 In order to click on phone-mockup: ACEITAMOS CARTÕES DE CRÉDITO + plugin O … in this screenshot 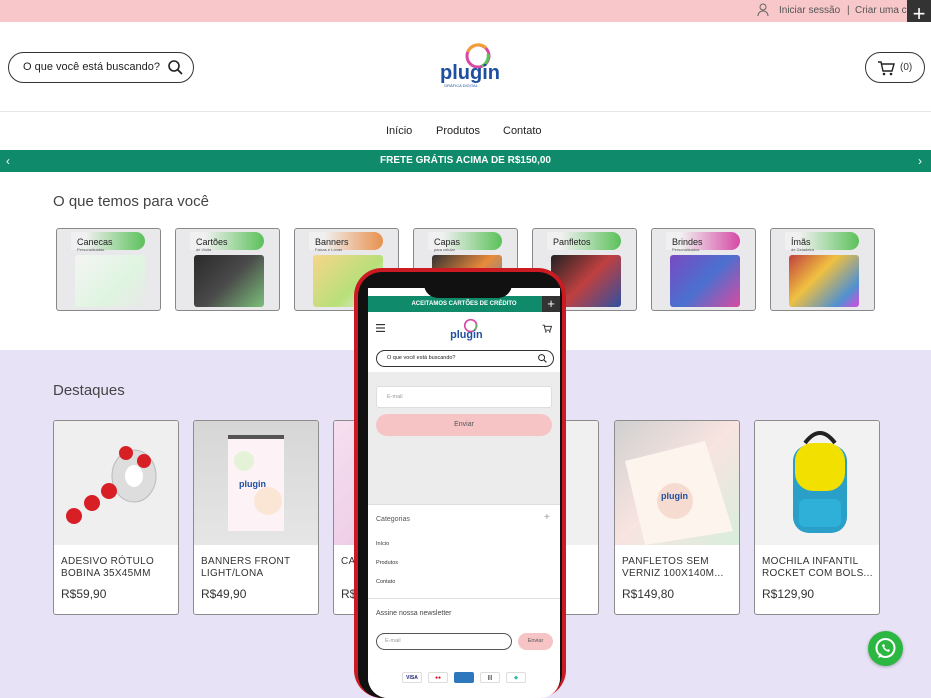, I will do `click(460, 483)`.